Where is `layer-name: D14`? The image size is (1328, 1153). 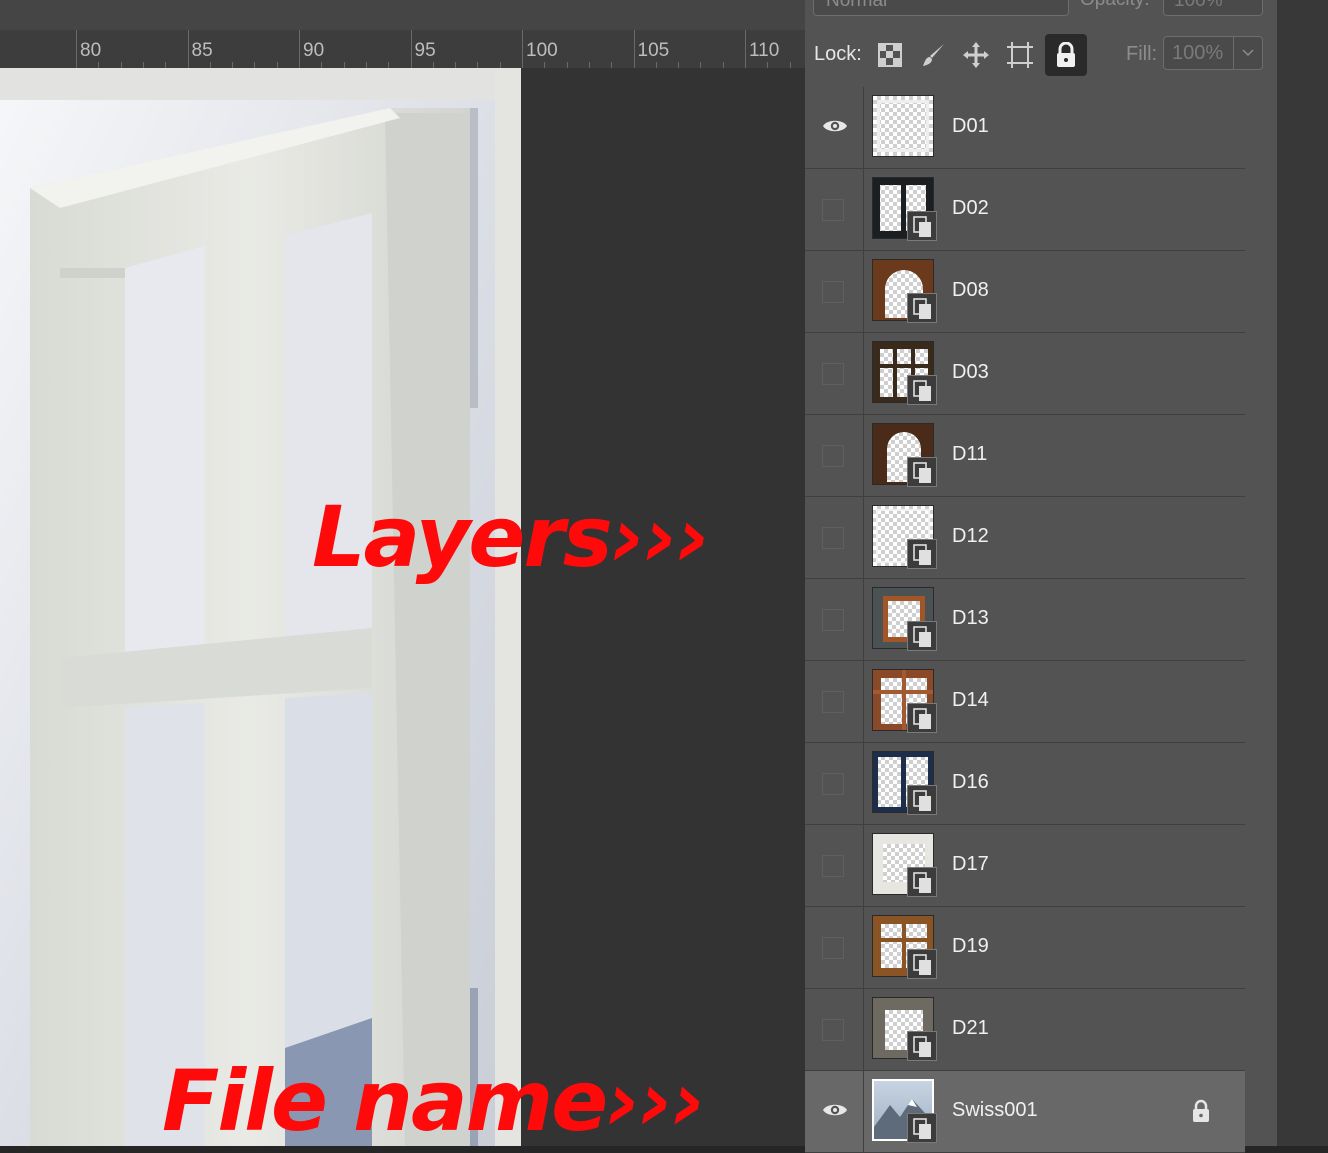 layer-name: D14 is located at coordinates (970, 700).